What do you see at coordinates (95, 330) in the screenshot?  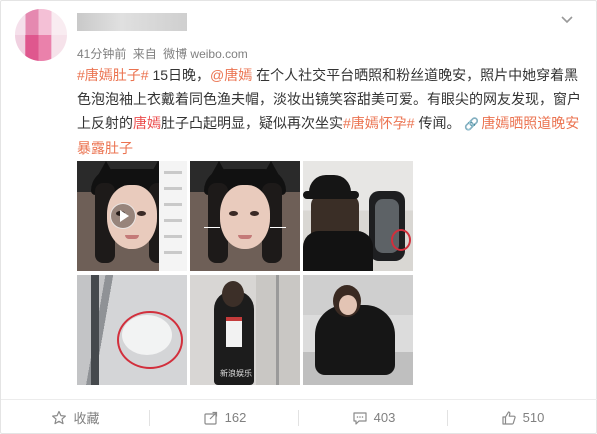 I see `window-frame` at bounding box center [95, 330].